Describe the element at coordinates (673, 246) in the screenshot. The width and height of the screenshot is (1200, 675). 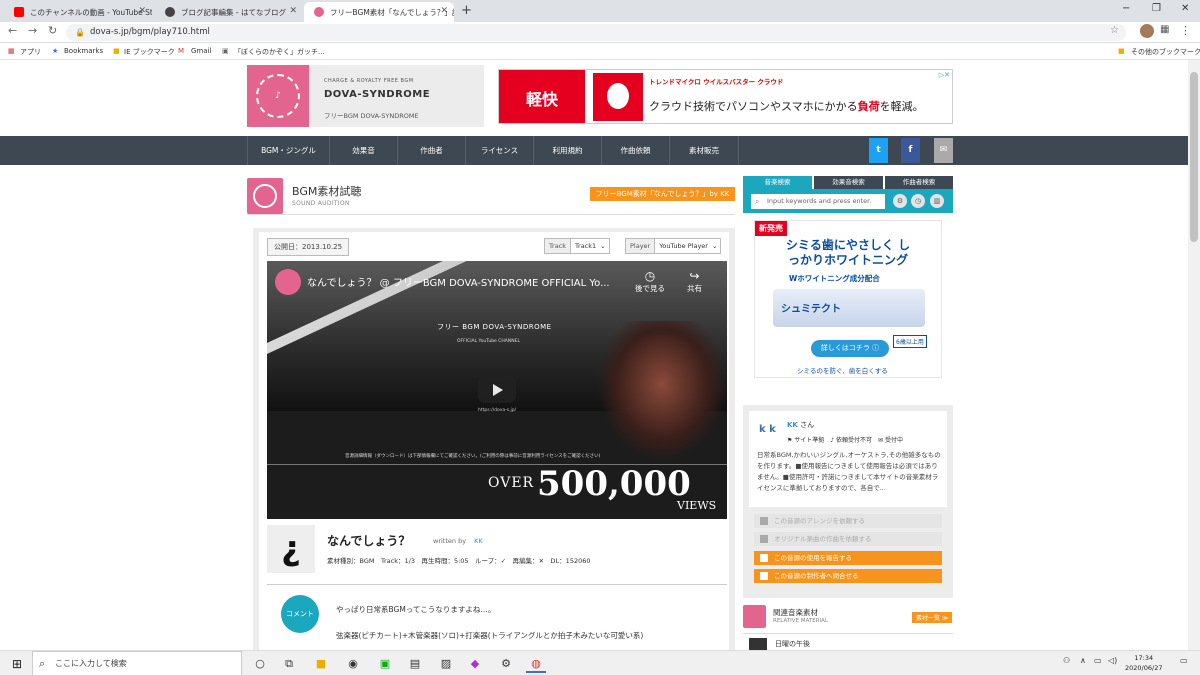
I see `player-select: Player YouTube Player ⌄` at that location.